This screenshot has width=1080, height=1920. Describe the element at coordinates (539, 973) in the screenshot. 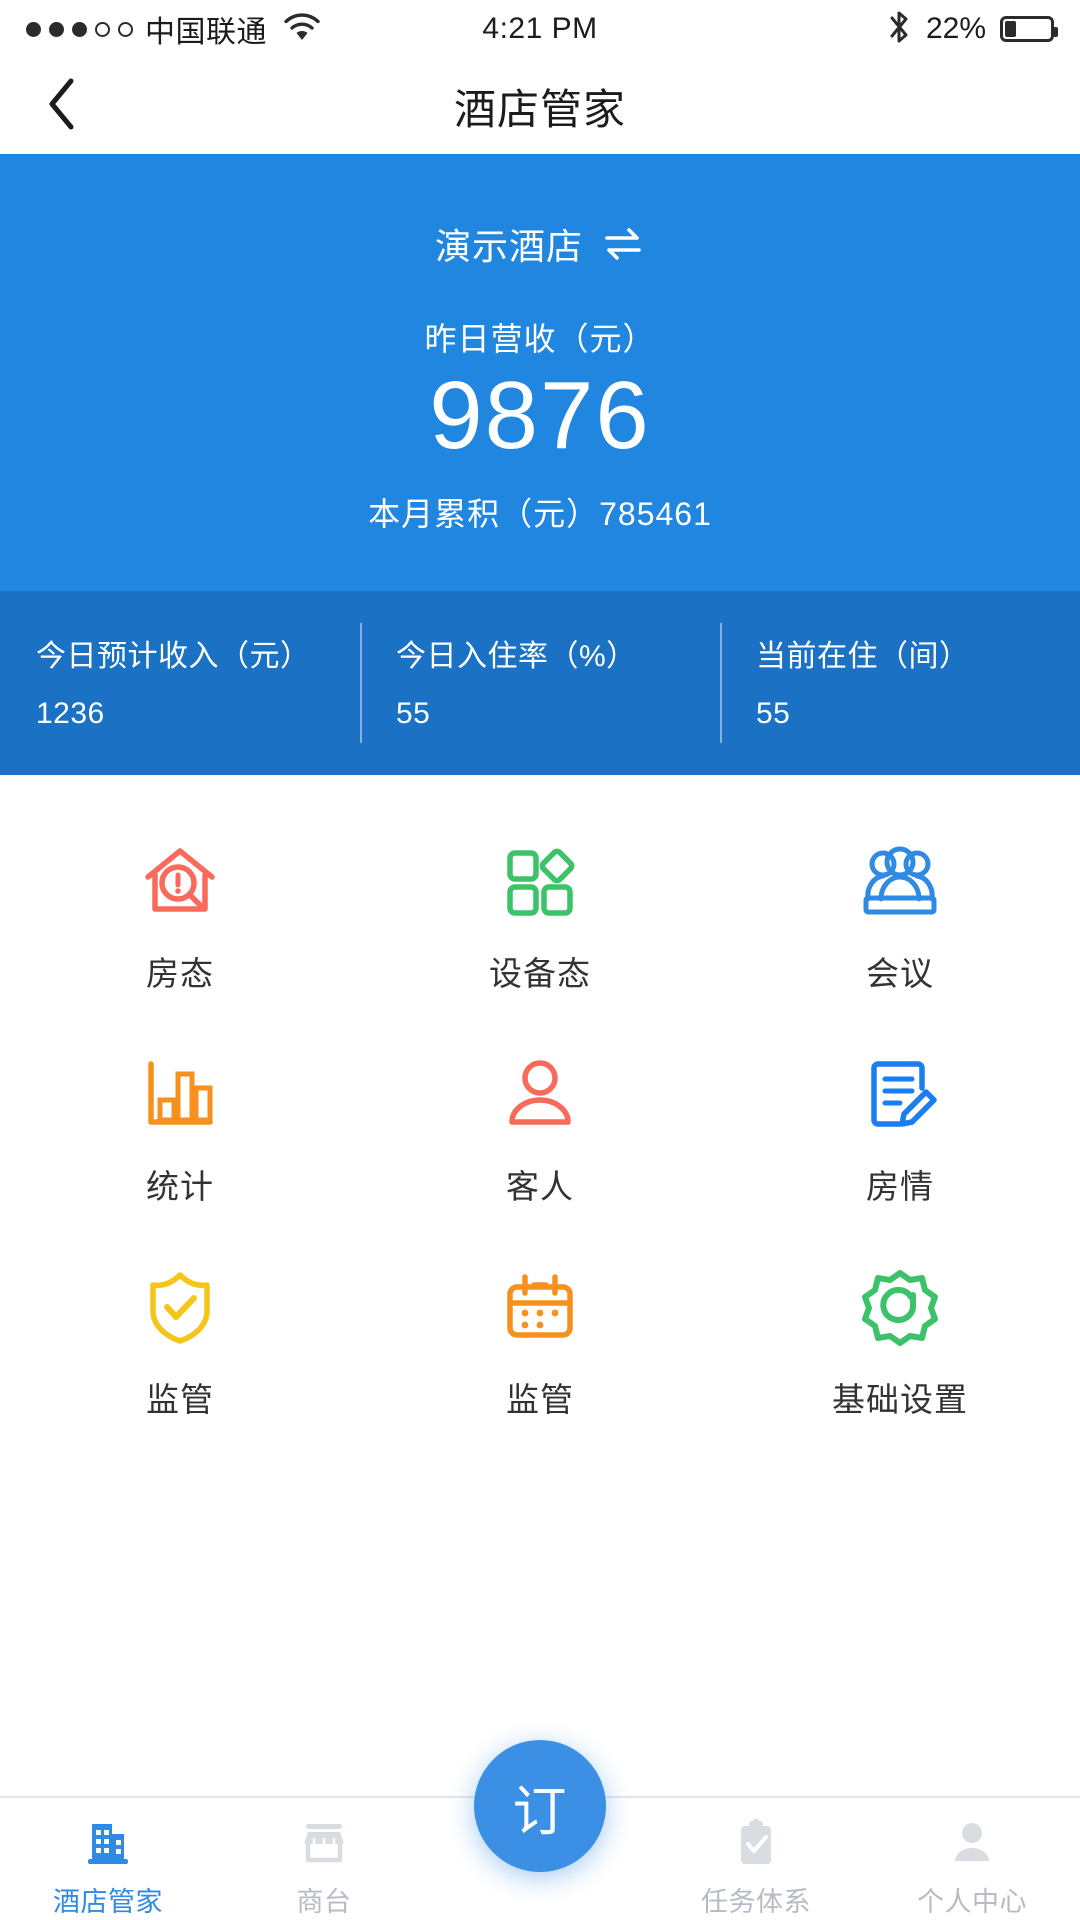

I see `grid-item-label: 设备态` at that location.